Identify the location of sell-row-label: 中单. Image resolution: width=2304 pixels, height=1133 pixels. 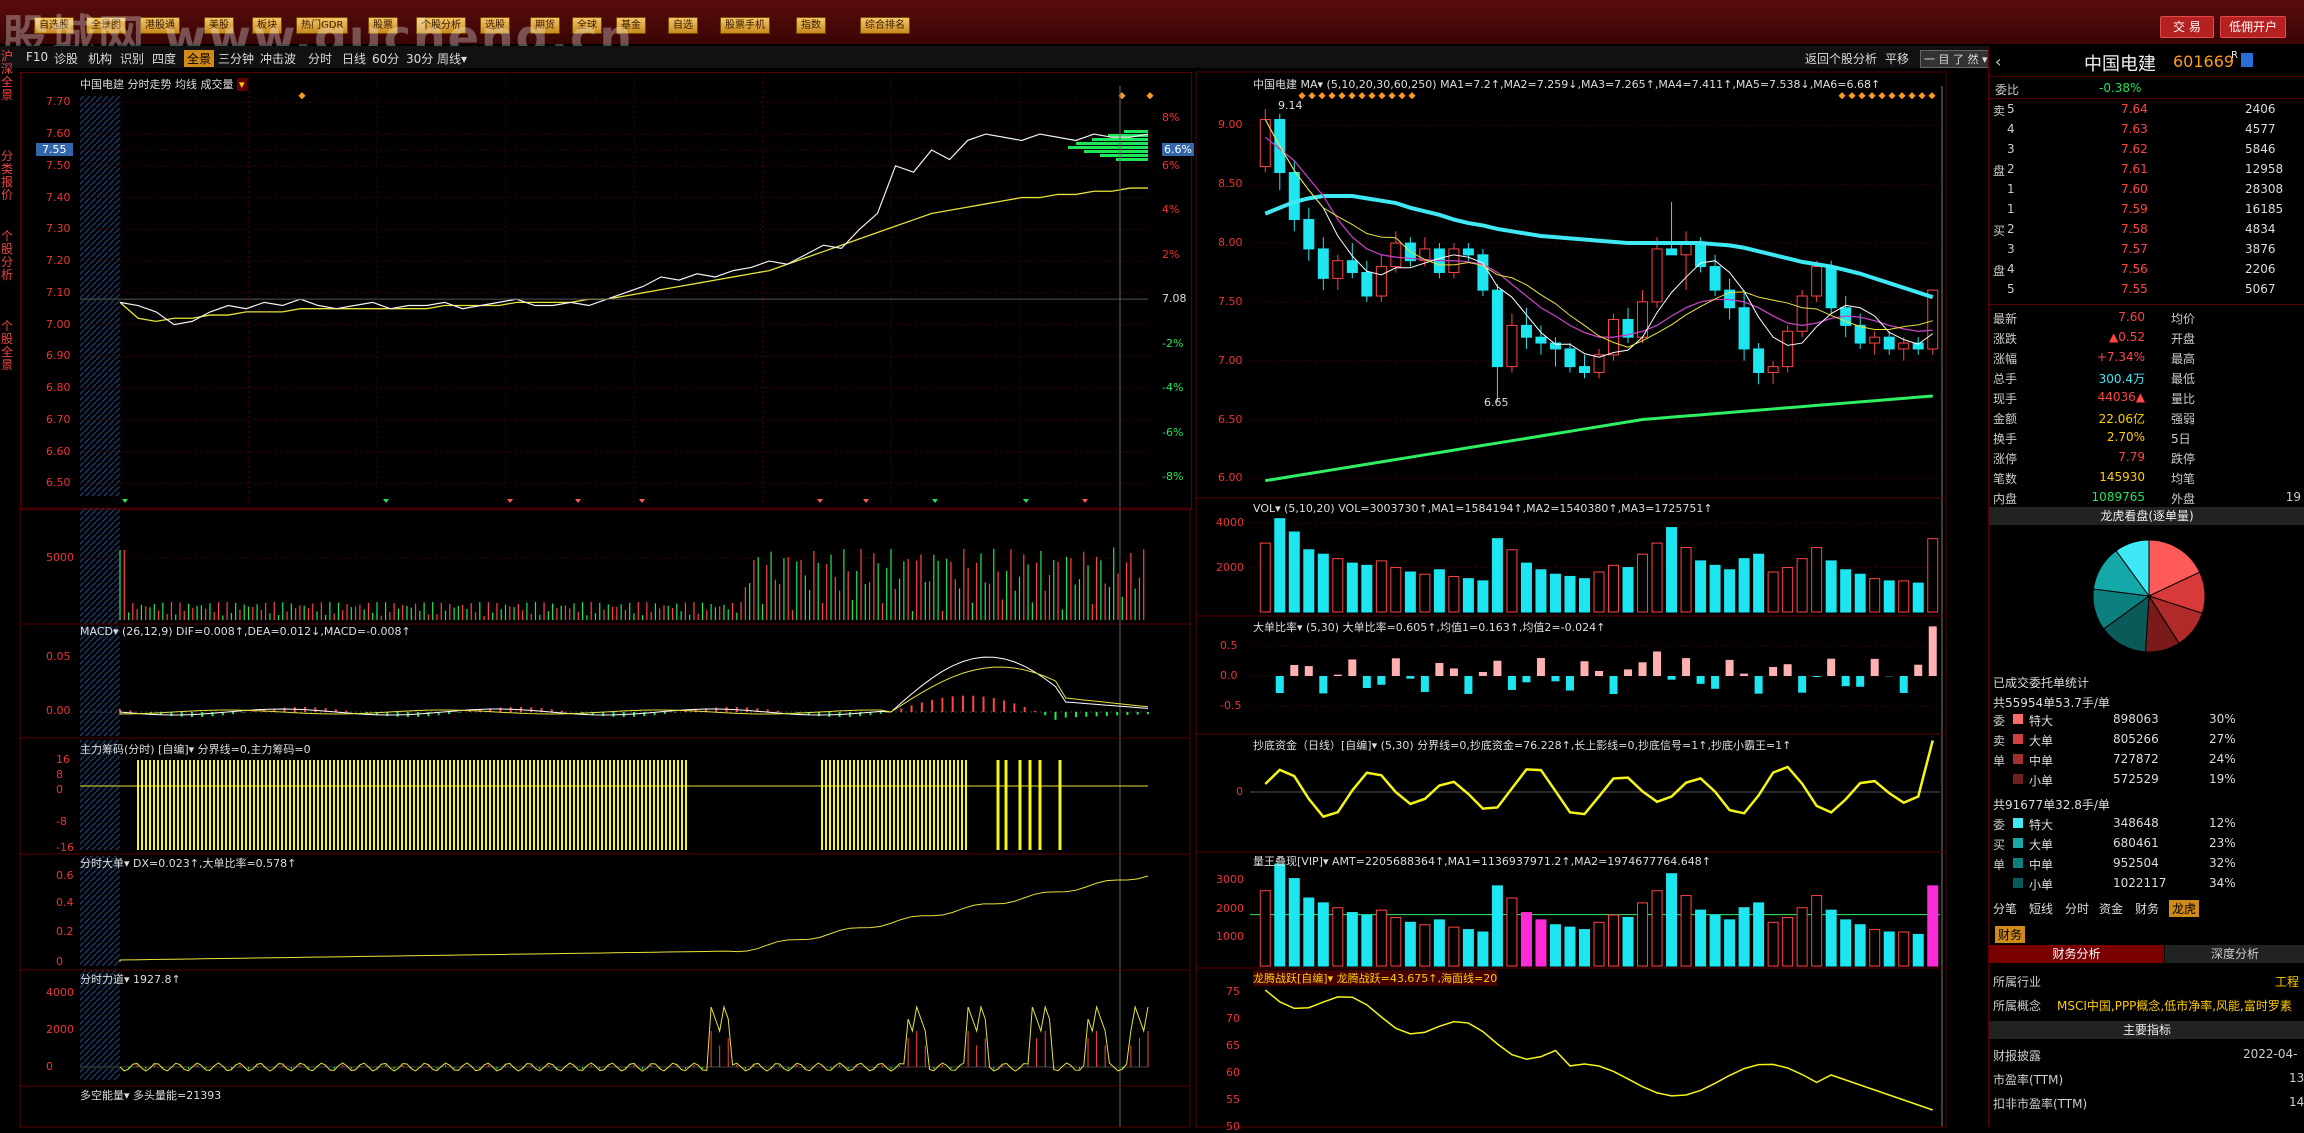
(2041, 760).